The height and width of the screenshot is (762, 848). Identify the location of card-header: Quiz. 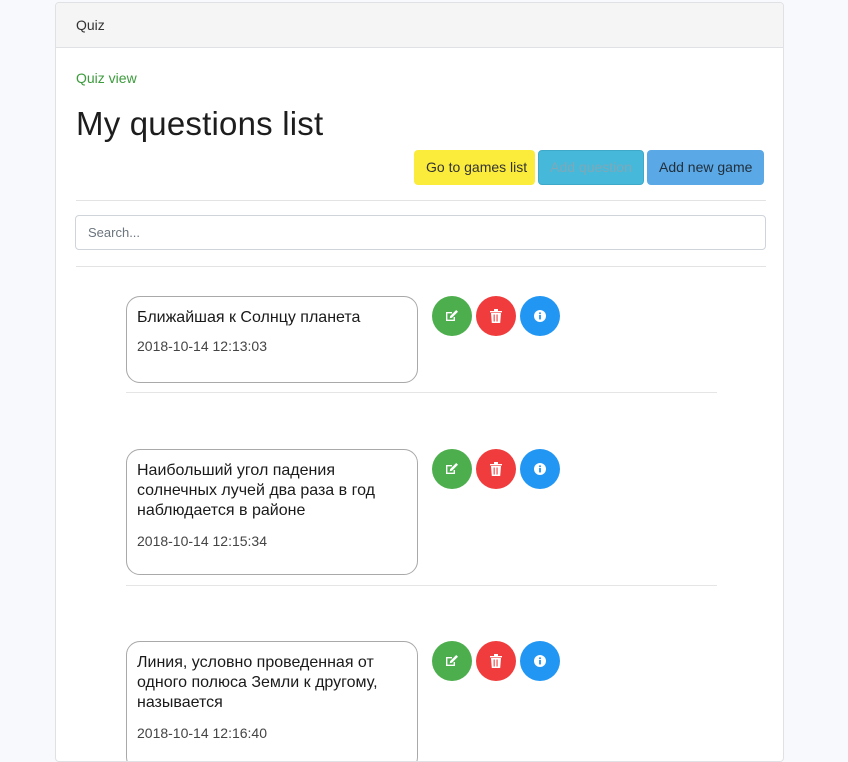
(419, 25).